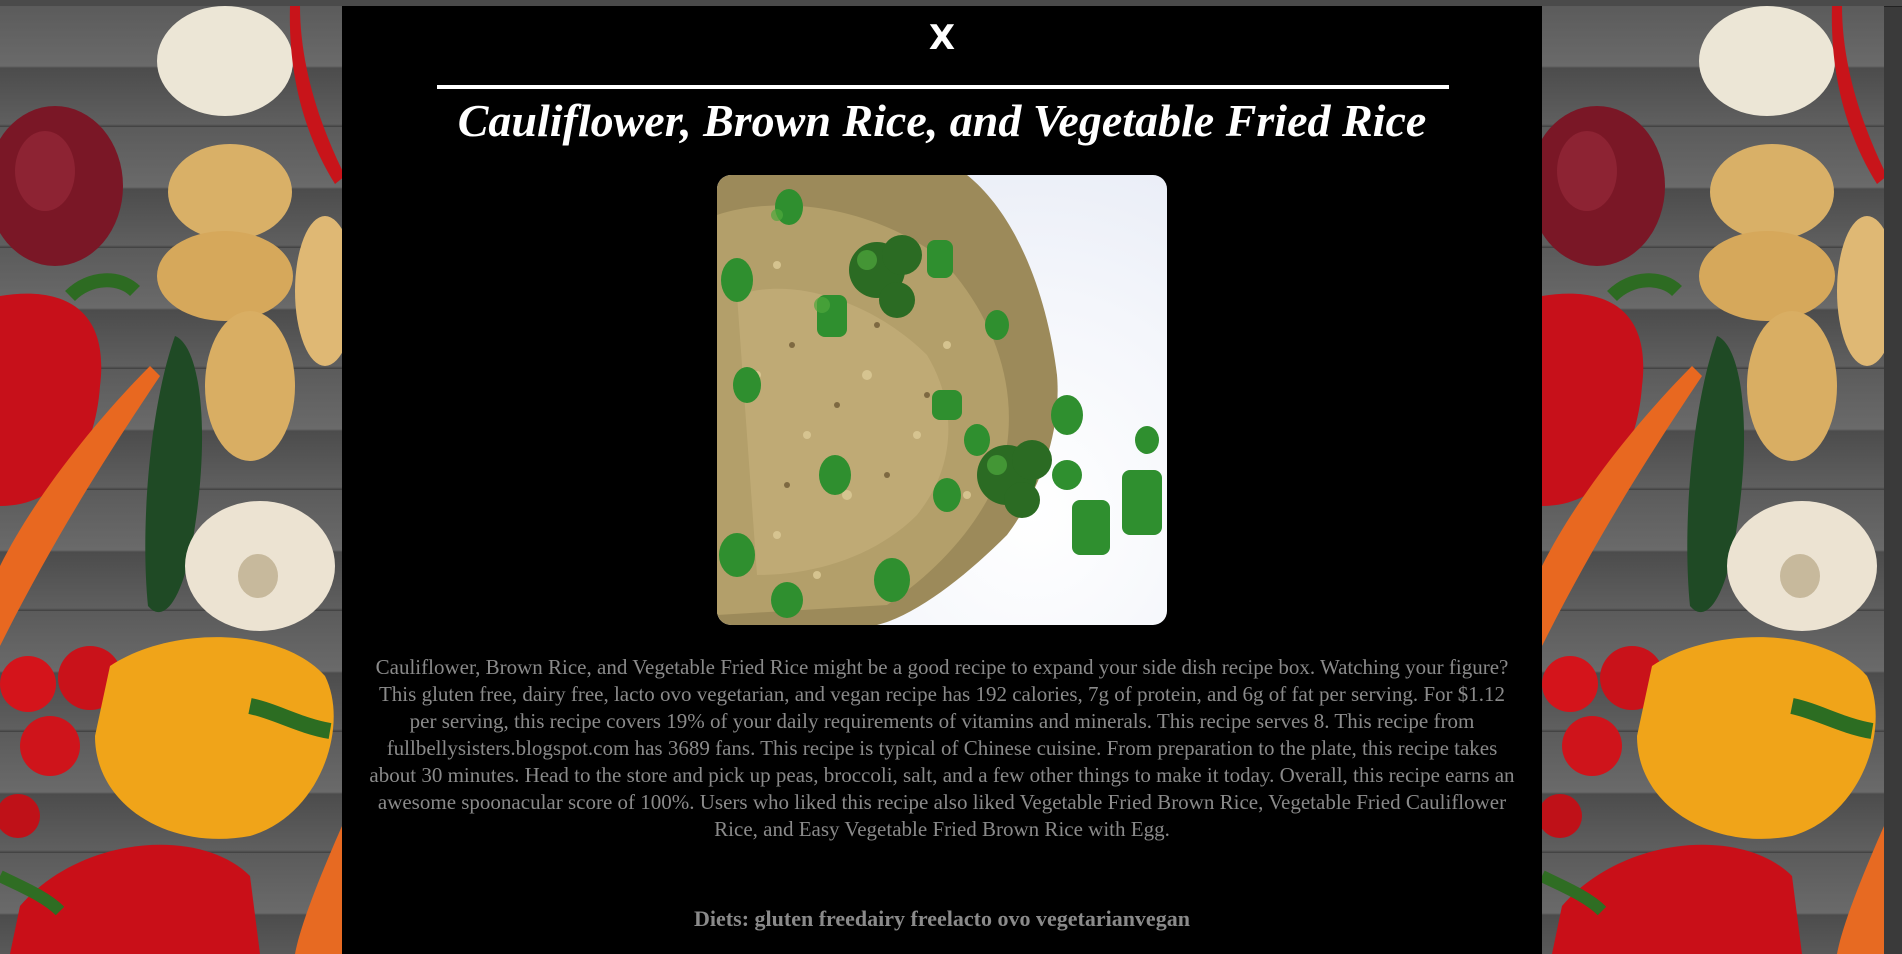 The height and width of the screenshot is (954, 1902). I want to click on fried-rice-photo, so click(939, 400).